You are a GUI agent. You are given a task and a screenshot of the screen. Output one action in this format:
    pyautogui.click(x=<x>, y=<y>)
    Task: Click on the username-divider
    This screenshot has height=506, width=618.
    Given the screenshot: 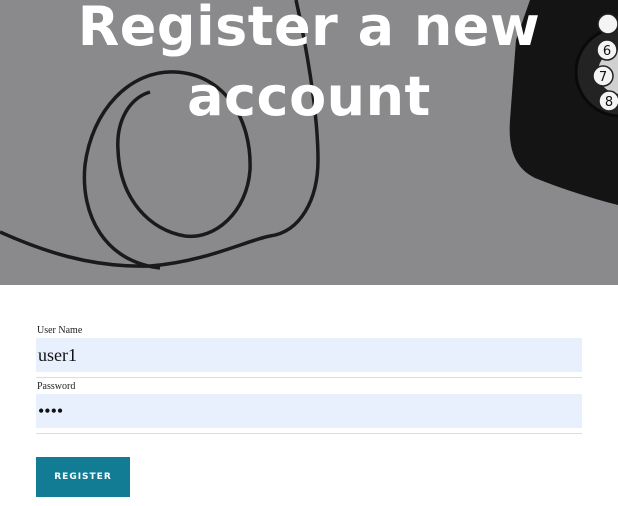 What is the action you would take?
    pyautogui.click(x=309, y=377)
    